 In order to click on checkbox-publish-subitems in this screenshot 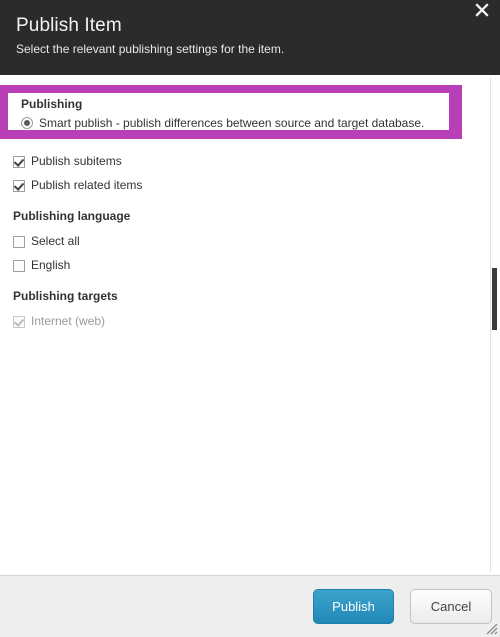, I will do `click(19, 162)`.